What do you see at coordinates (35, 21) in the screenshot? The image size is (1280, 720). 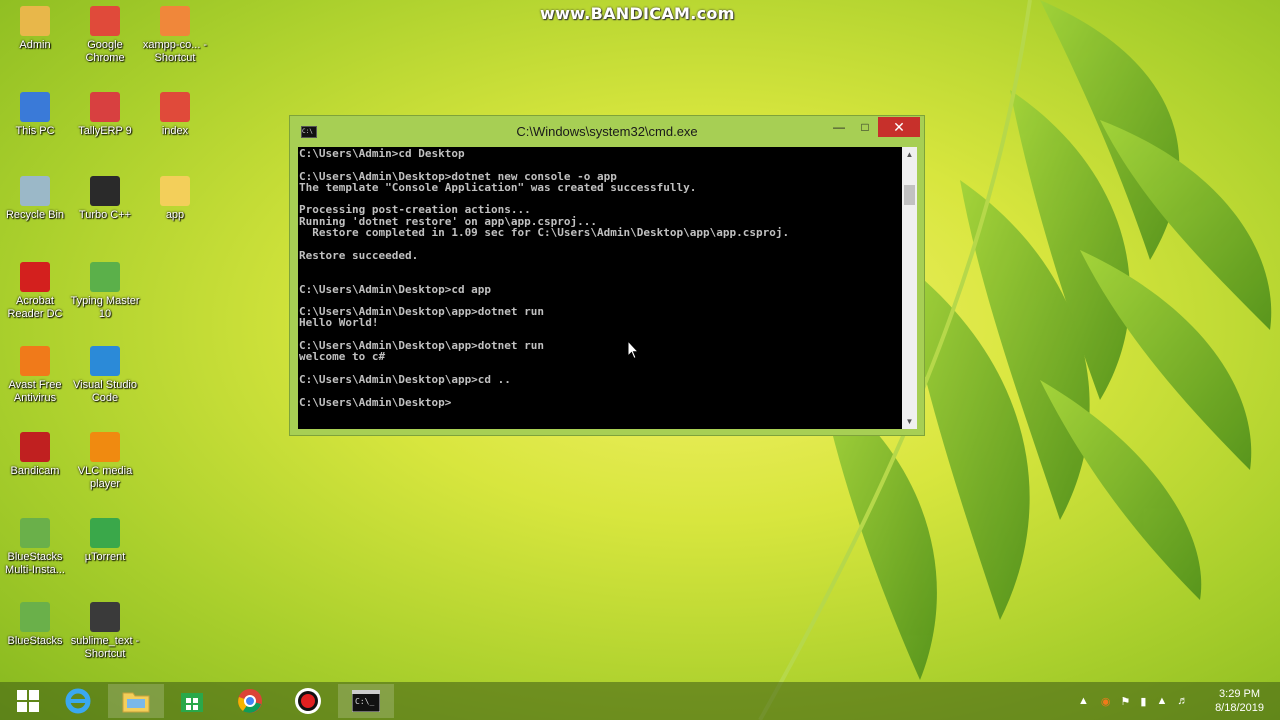 I see `user-folder-icon` at bounding box center [35, 21].